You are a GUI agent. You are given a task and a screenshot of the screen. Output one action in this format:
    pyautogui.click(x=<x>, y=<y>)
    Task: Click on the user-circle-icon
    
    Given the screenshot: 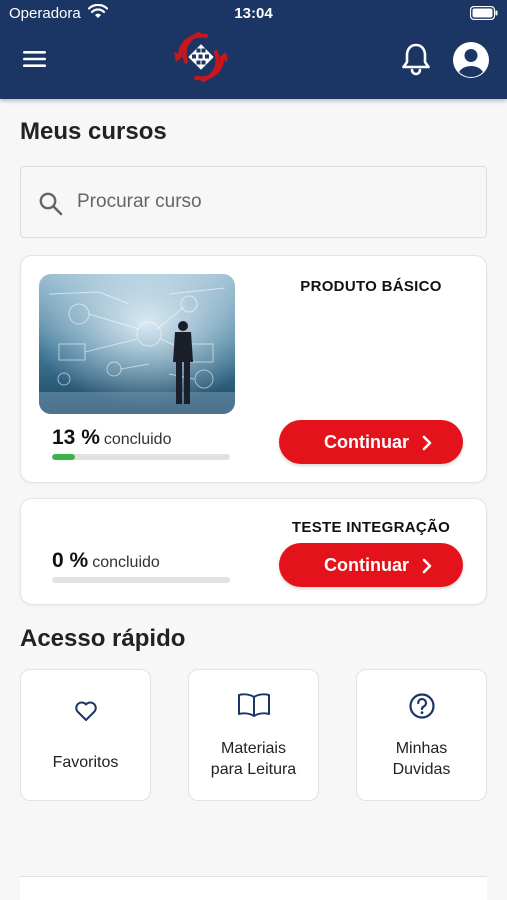 What is the action you would take?
    pyautogui.click(x=471, y=60)
    